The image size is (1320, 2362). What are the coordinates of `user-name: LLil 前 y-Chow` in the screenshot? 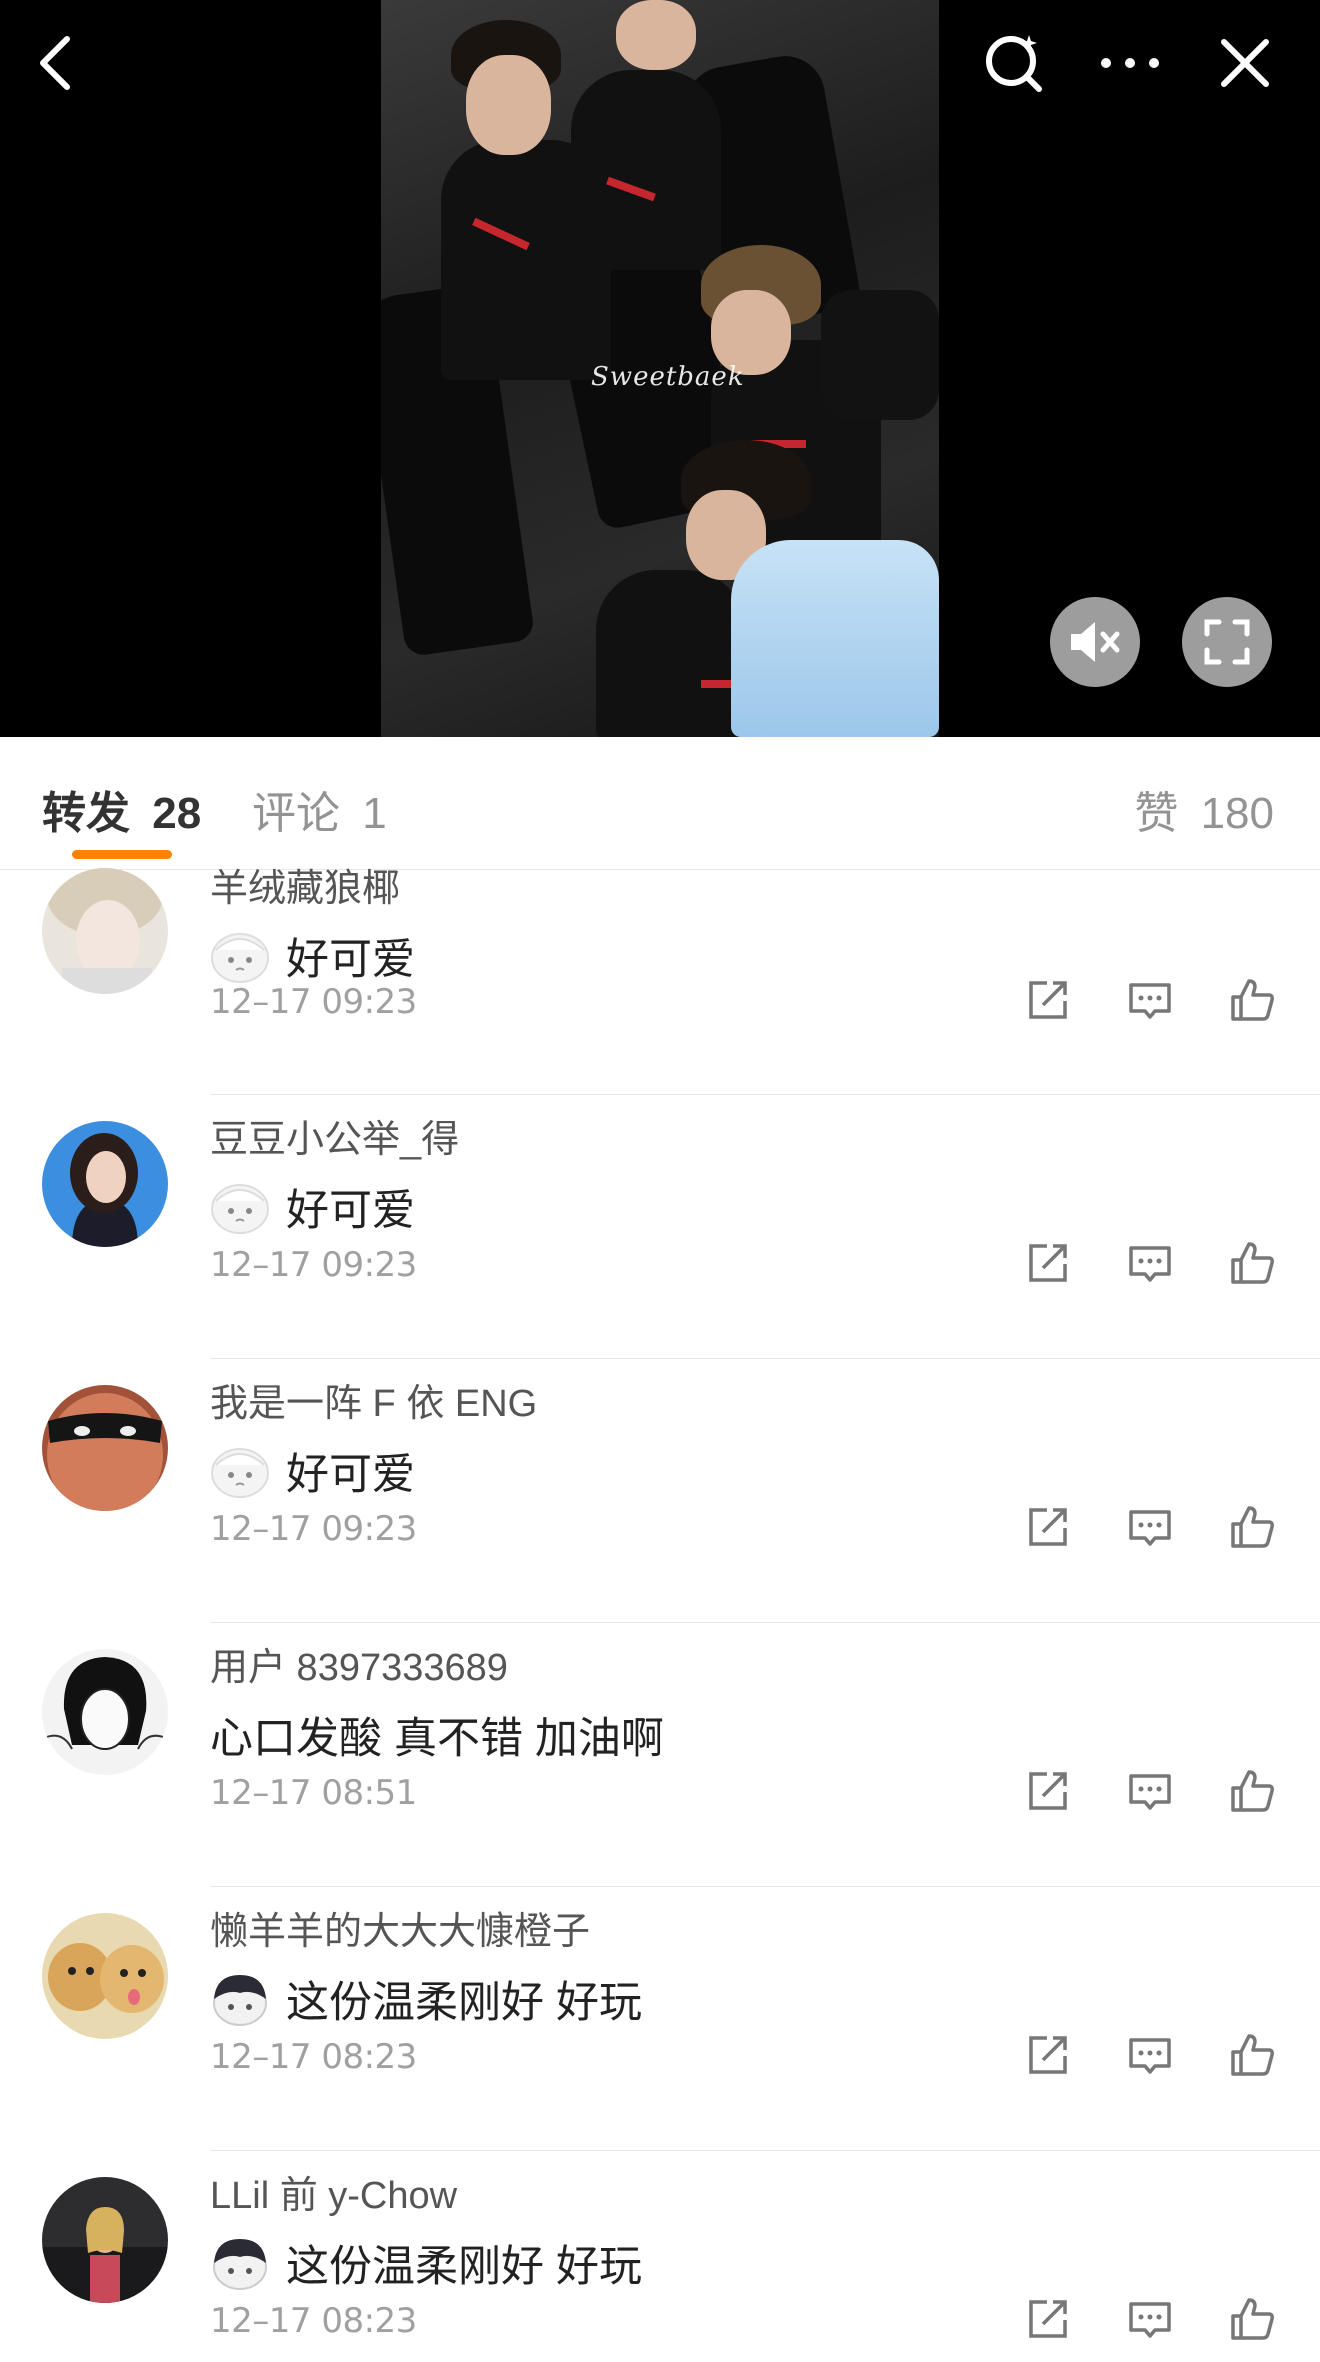 It's located at (333, 2196).